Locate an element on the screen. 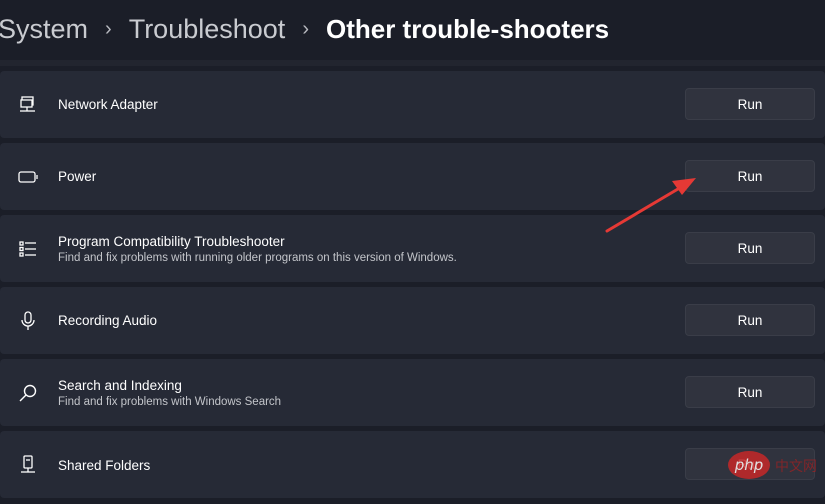 This screenshot has height=504, width=825. red-arrow-annotation is located at coordinates (650, 205).